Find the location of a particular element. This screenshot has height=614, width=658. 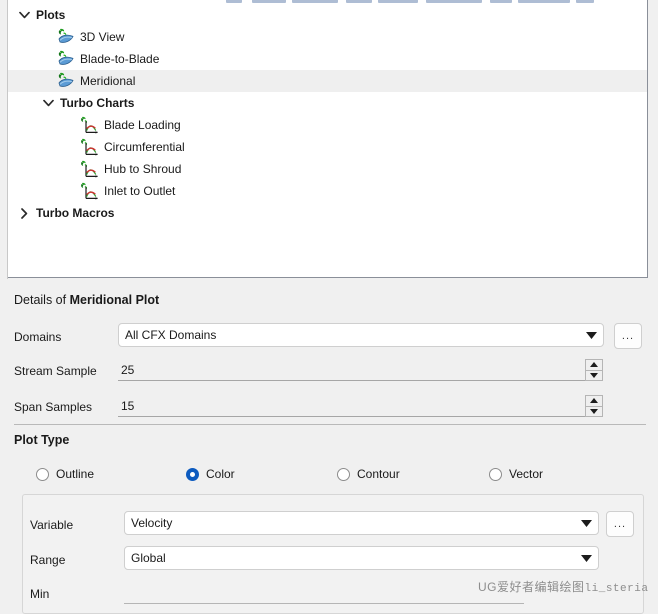

tree-item-label: 3D View is located at coordinates (102, 37).